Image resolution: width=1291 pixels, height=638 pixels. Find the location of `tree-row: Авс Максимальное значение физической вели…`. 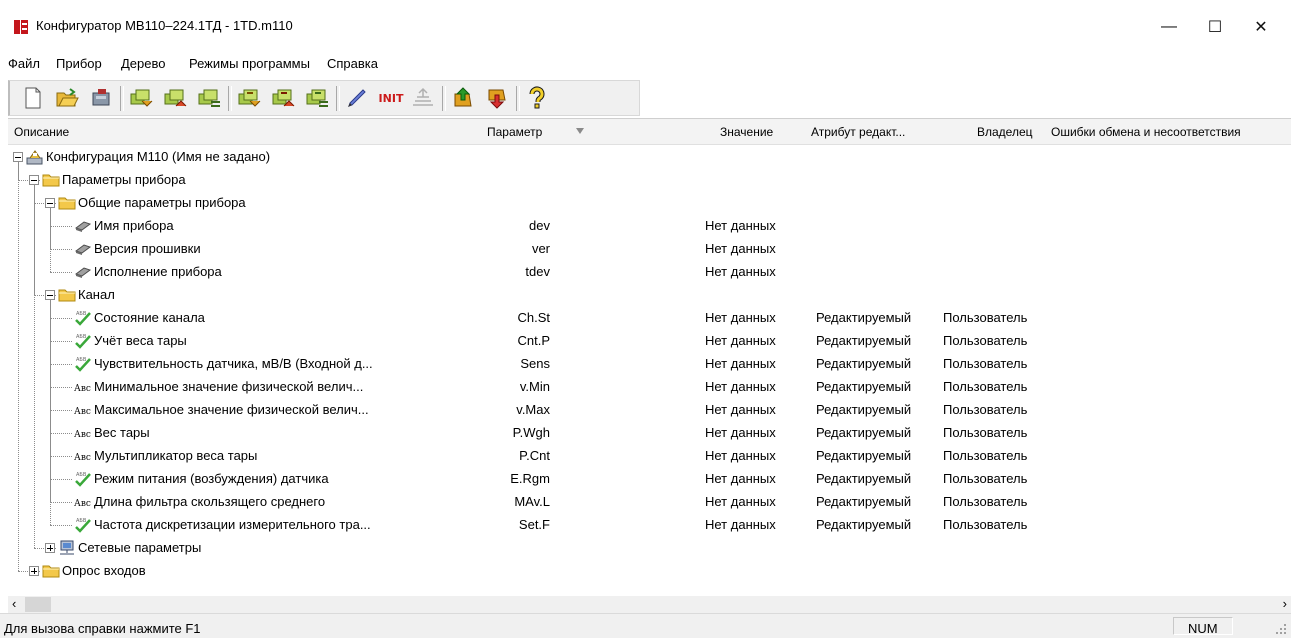

tree-row: Авс Максимальное значение физической вели… is located at coordinates (649, 410).